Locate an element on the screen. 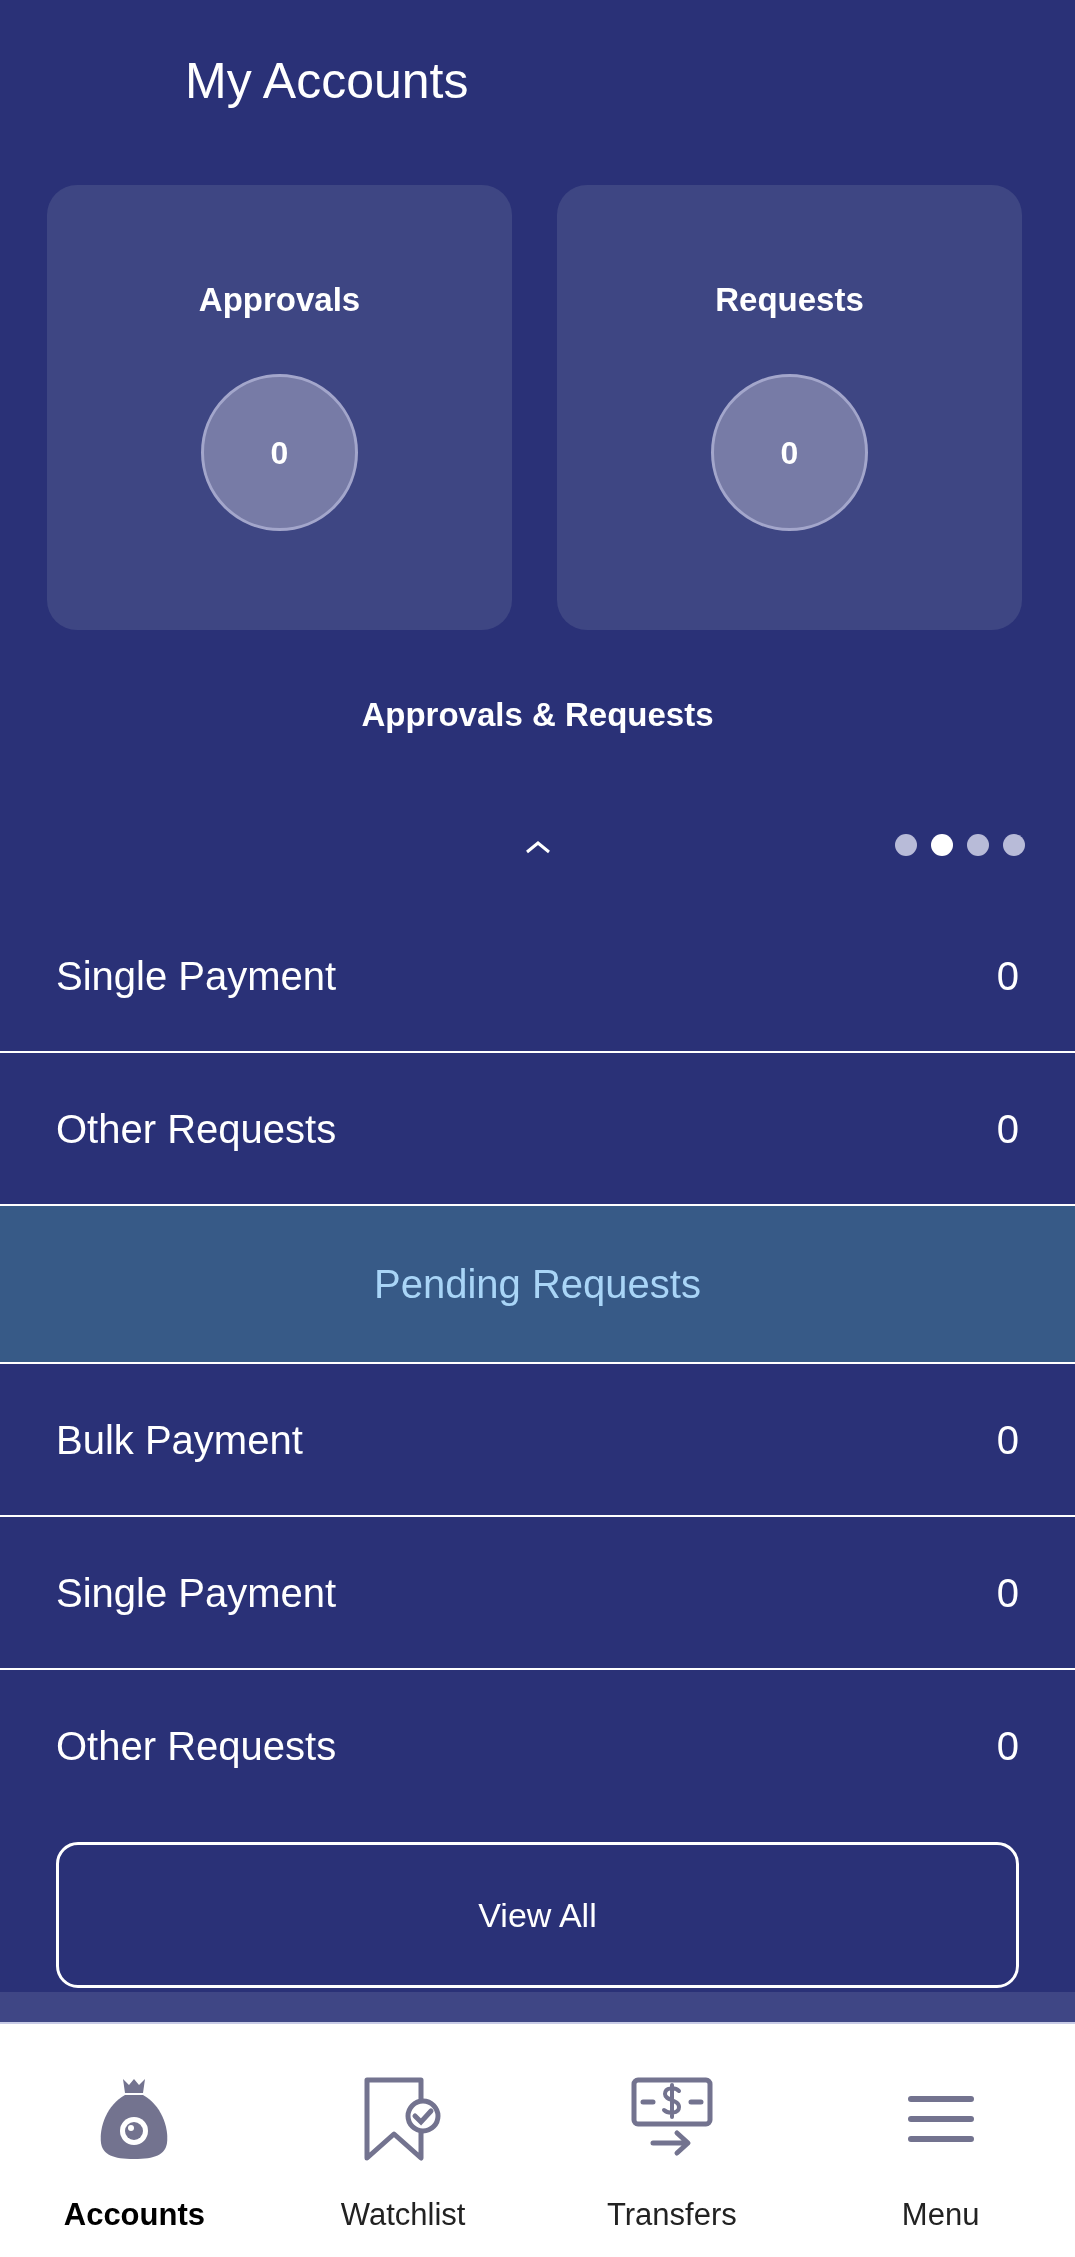  summary-card: Requests 0 is located at coordinates (789, 407).